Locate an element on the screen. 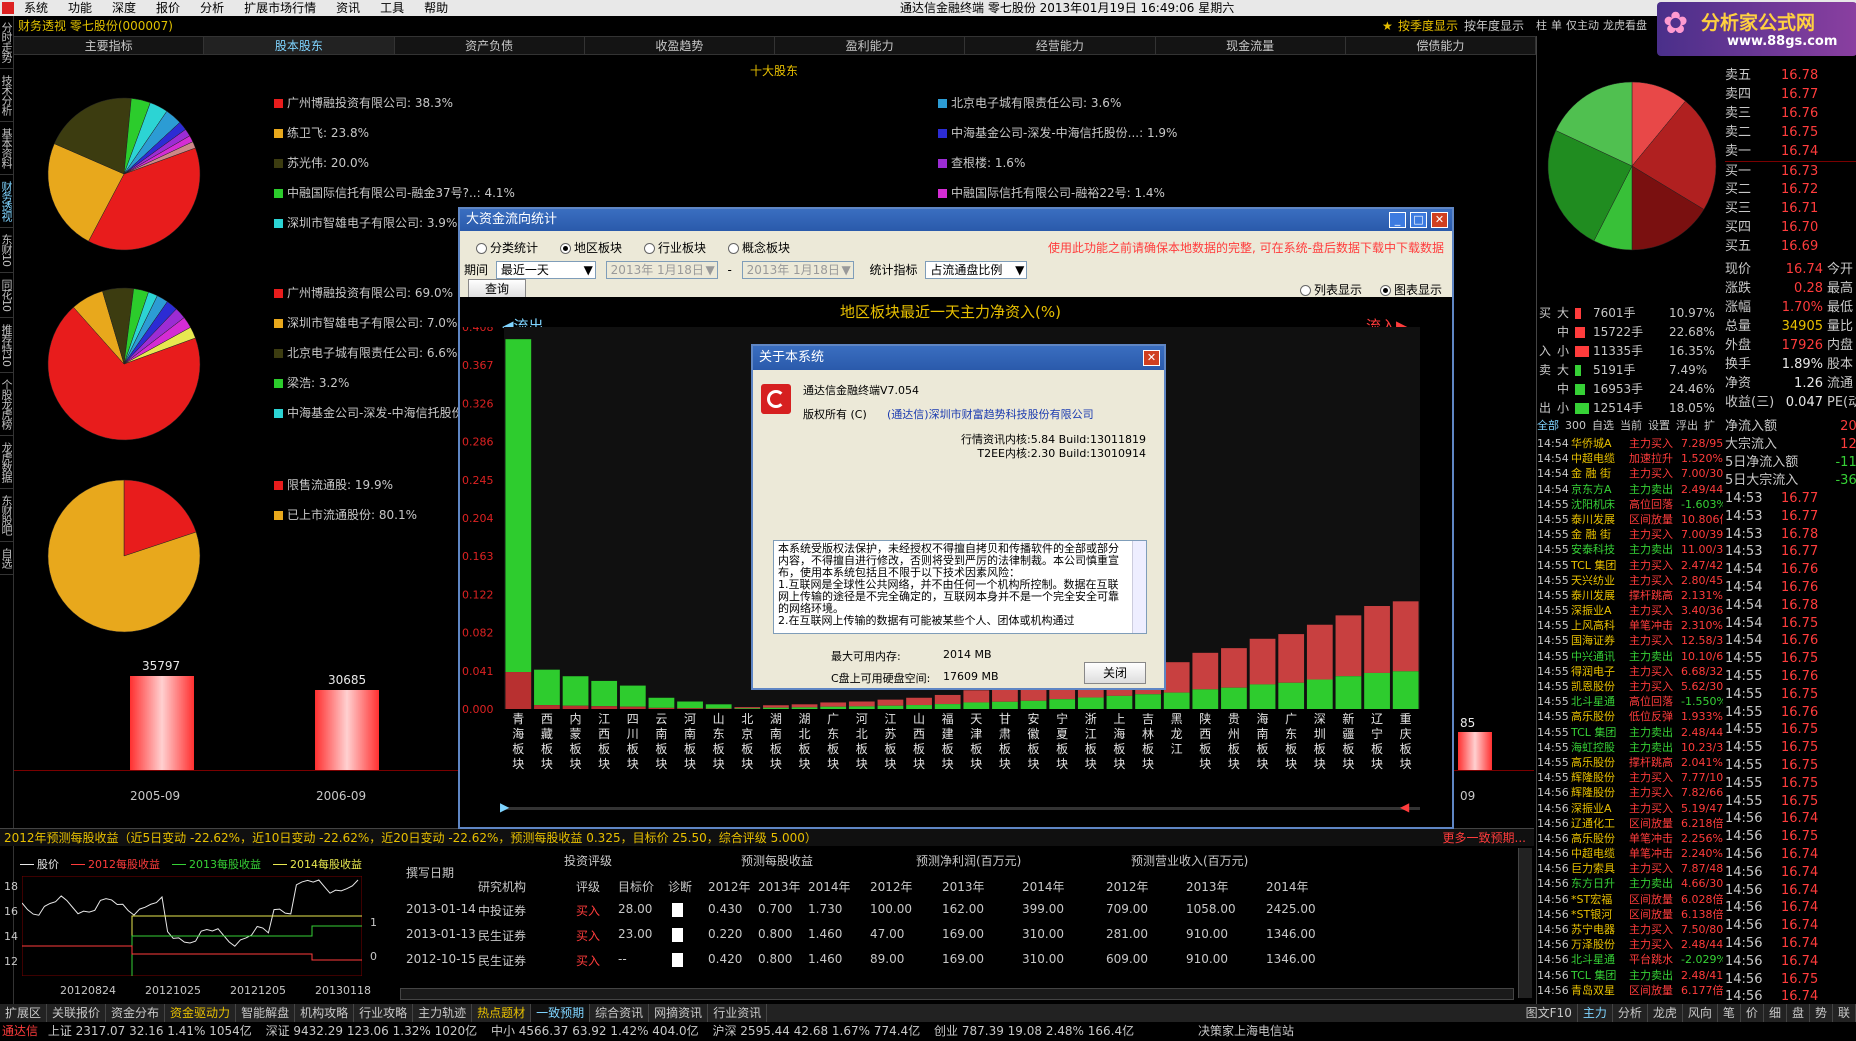  scroll-right-icon: ◀ is located at coordinates (1404, 807).